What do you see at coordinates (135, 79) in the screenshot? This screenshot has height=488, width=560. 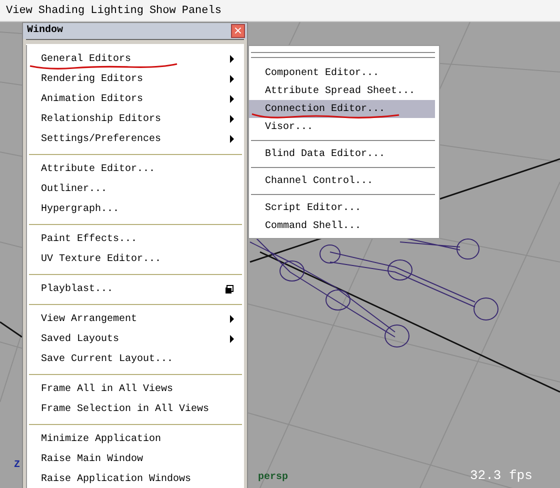 I see `menu-item: Rendering Editors` at bounding box center [135, 79].